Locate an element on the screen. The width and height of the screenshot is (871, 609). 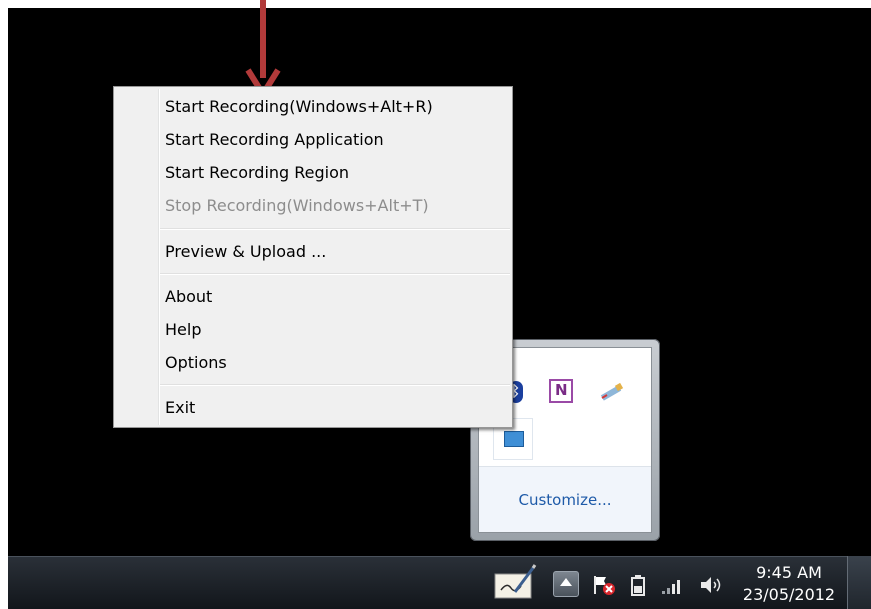
onenote-icon: N is located at coordinates (561, 391).